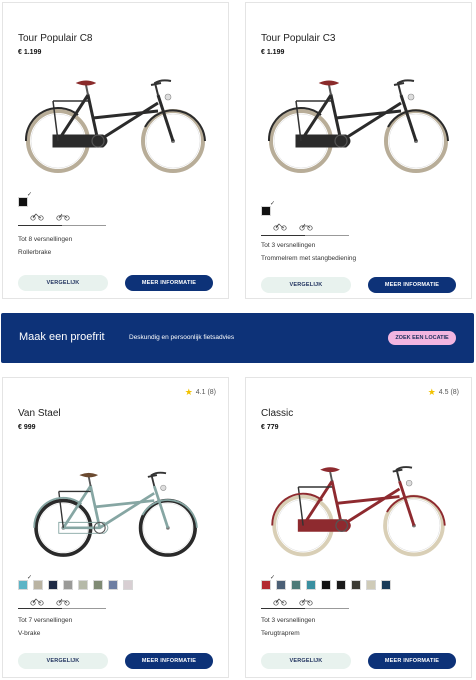 Image resolution: width=476 pixels, height=680 pixels. Describe the element at coordinates (29, 633) in the screenshot. I see `spec-brake: V-brake` at that location.